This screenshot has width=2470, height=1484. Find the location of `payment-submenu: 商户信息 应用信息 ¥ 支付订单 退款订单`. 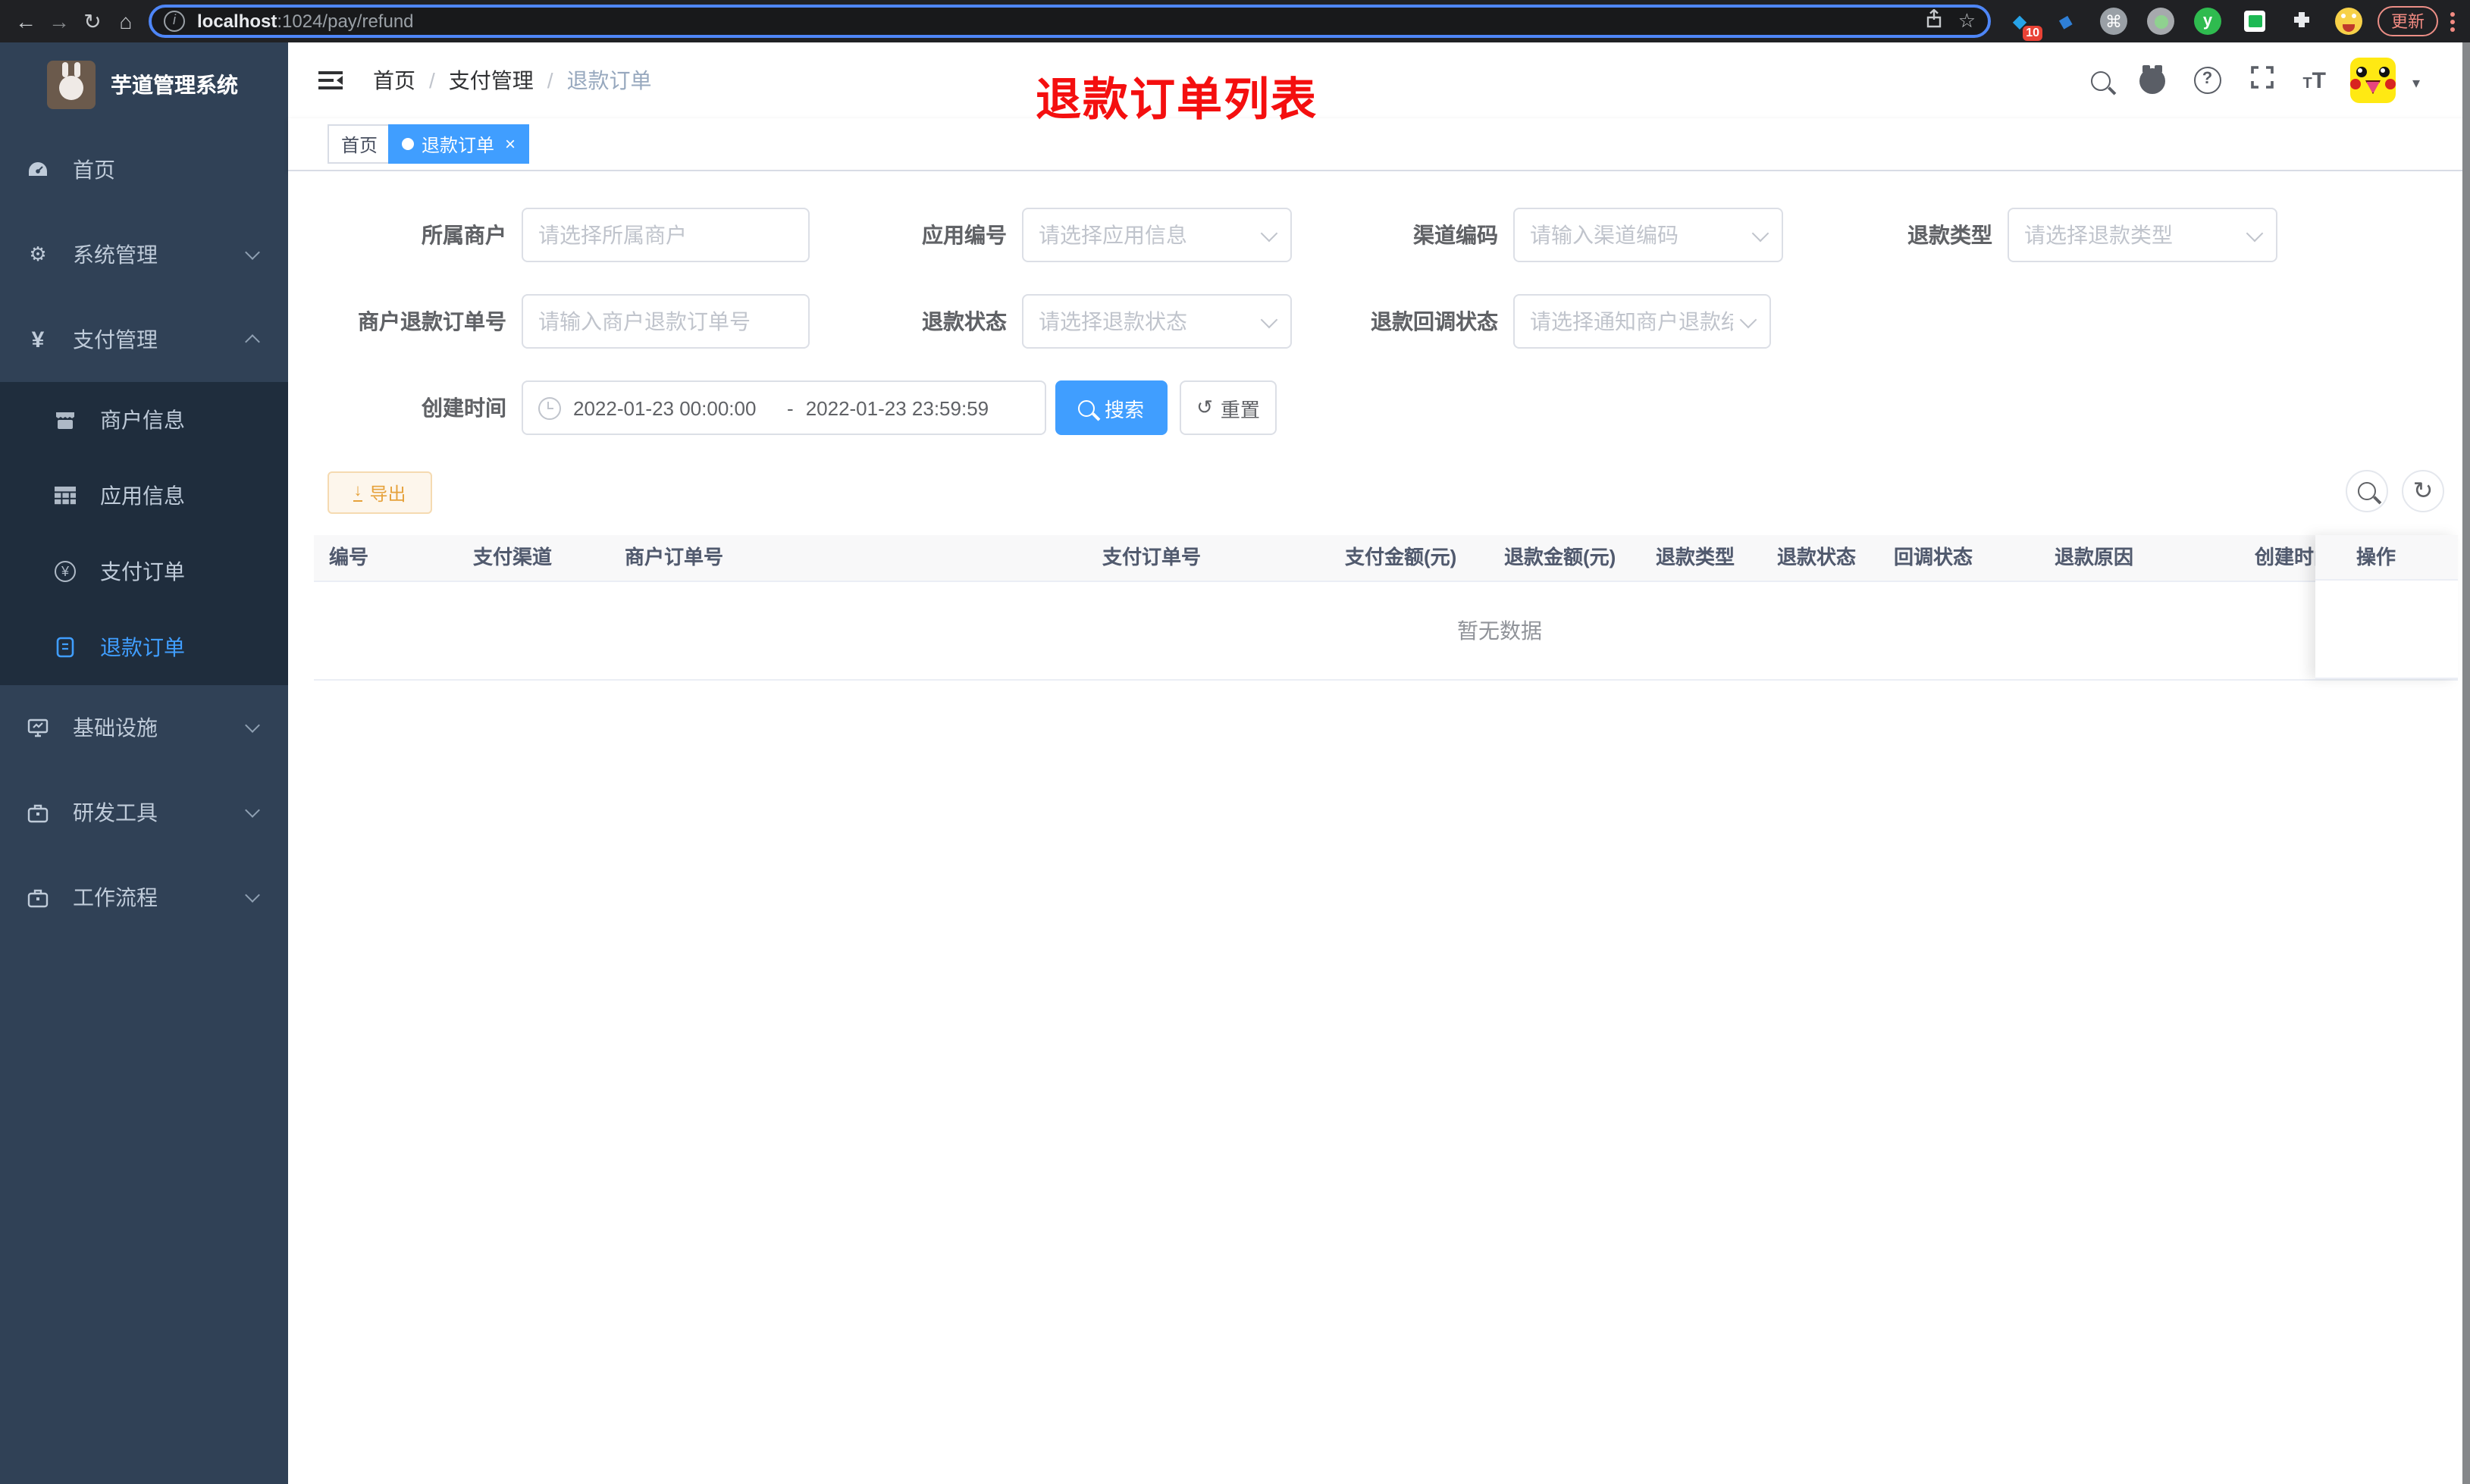

payment-submenu: 商户信息 应用信息 ¥ 支付订单 退款订单 is located at coordinates (144, 533).